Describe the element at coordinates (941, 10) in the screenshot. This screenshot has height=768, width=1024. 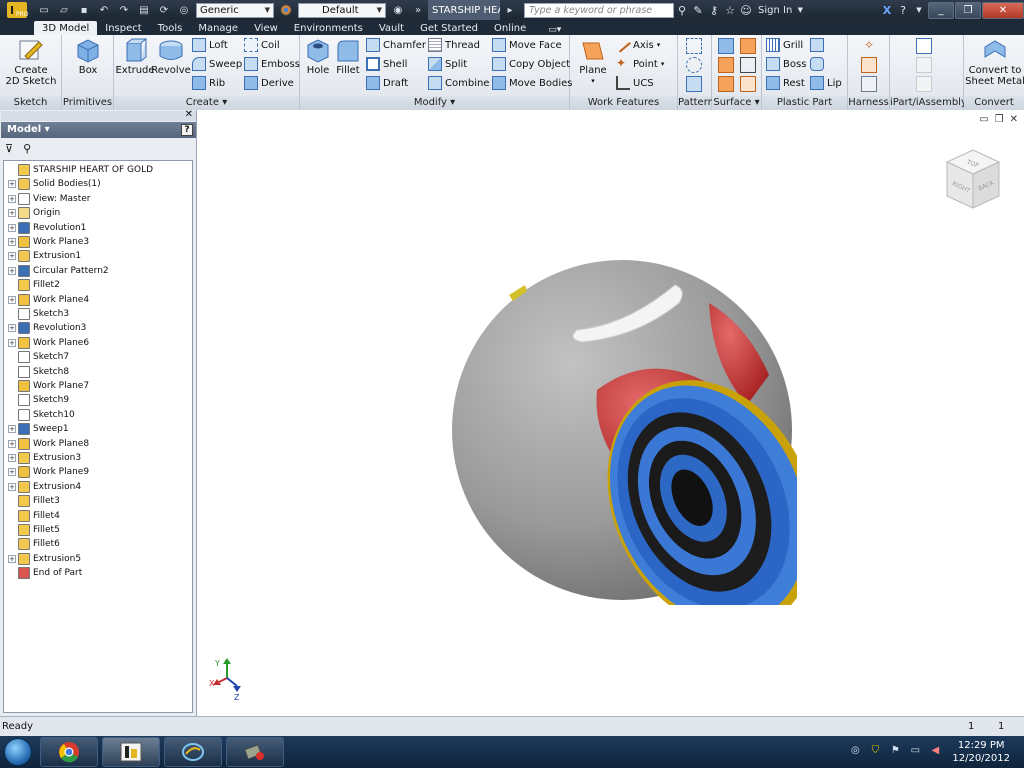
I see `minimize-button: _` at that location.